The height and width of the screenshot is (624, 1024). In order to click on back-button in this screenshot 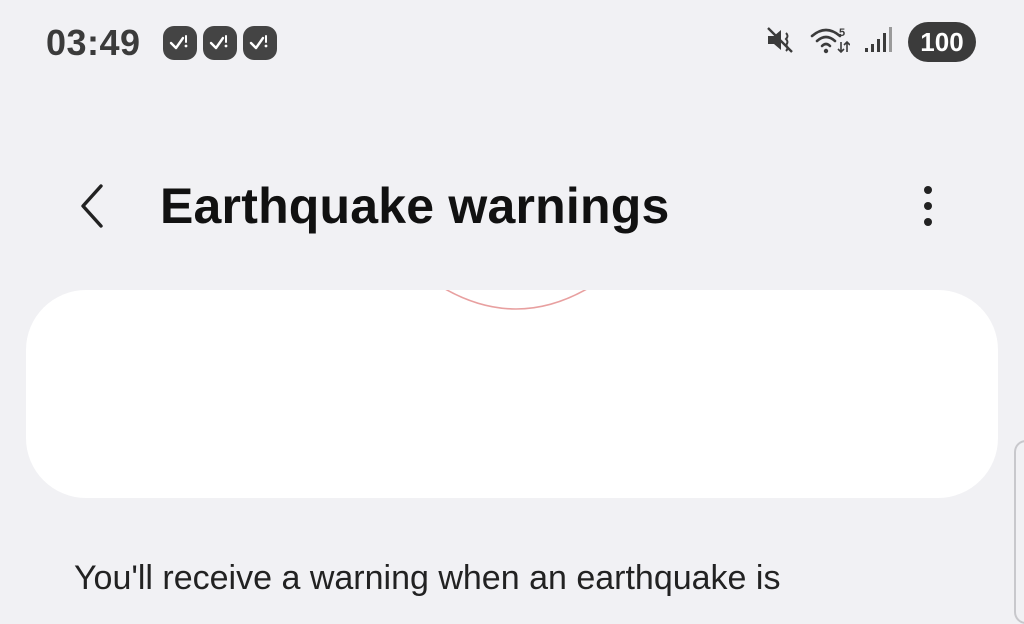, I will do `click(92, 208)`.